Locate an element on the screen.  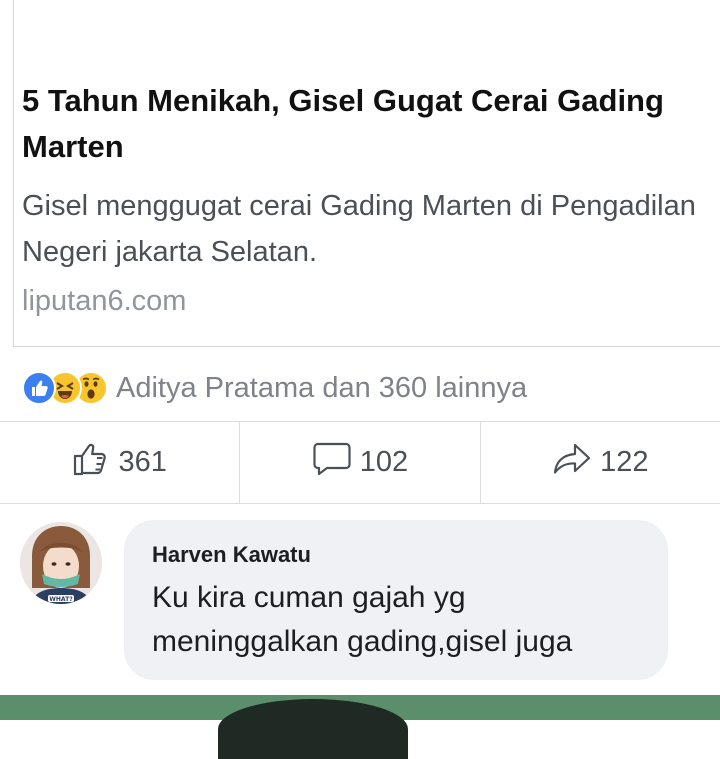
link-domain: liputan6.com is located at coordinates (104, 301).